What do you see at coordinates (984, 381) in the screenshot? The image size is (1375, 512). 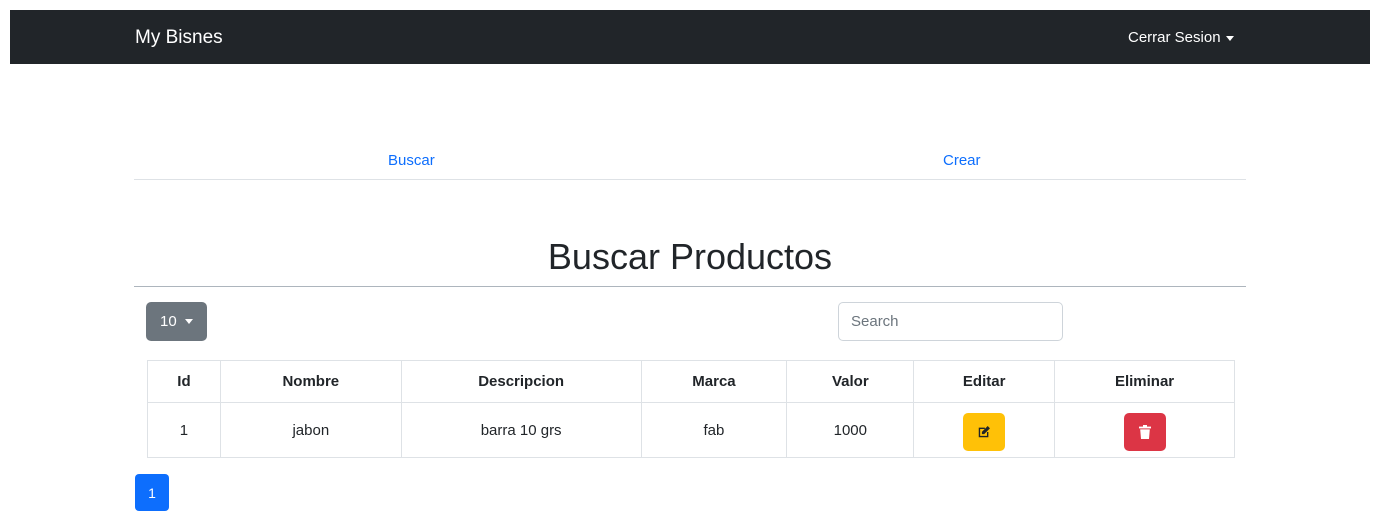 I see `column-header-editar: Editar` at bounding box center [984, 381].